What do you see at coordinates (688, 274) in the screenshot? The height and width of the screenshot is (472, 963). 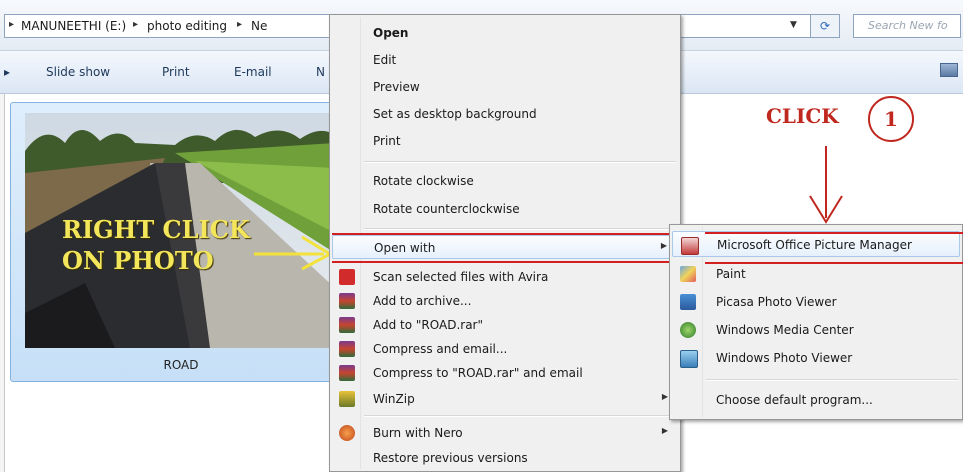 I see `paint-icon` at bounding box center [688, 274].